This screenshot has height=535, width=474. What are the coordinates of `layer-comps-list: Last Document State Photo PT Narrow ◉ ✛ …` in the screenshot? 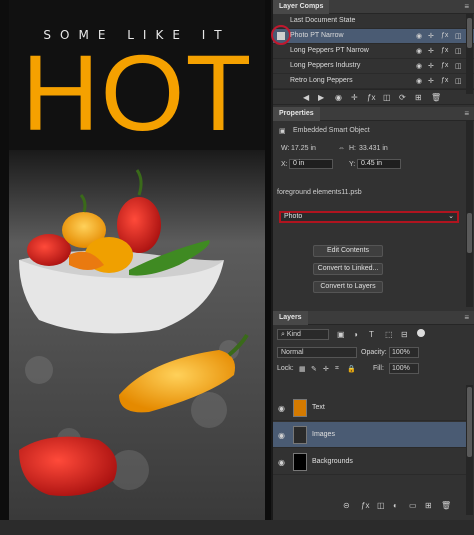 It's located at (372, 54).